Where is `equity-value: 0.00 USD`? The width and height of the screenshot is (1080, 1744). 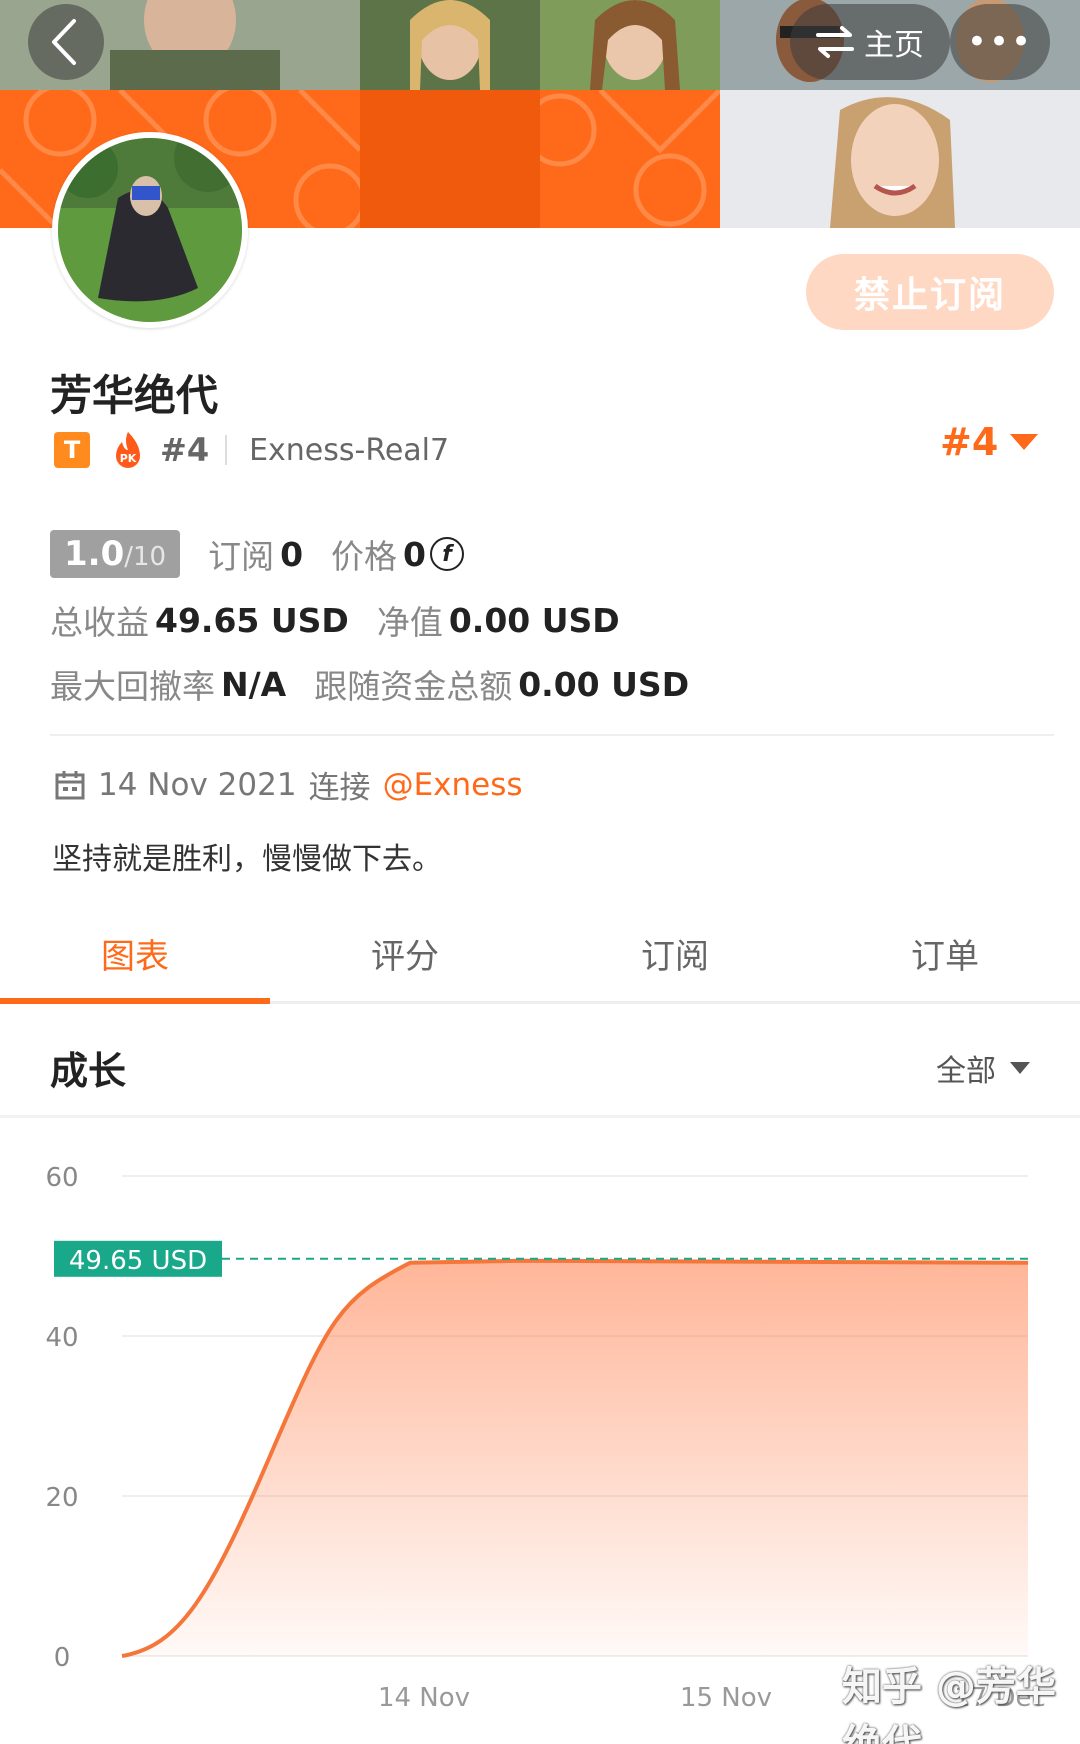
equity-value: 0.00 USD is located at coordinates (534, 620).